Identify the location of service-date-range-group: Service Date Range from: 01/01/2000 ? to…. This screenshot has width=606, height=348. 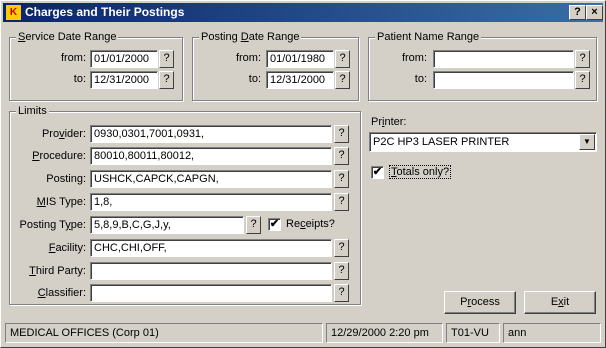
(96, 65).